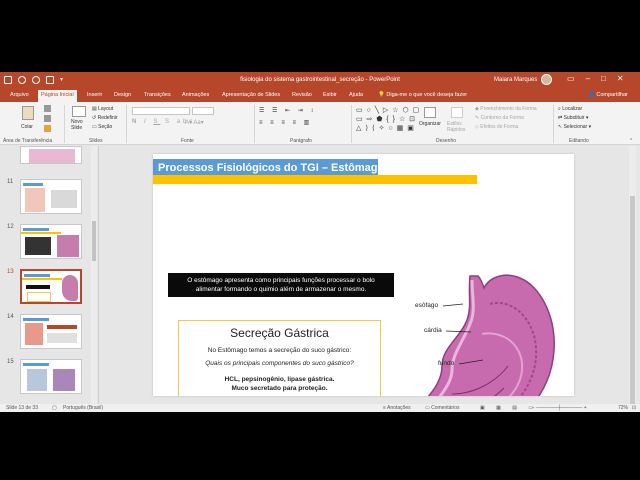 The height and width of the screenshot is (480, 640). I want to click on select-button: ↖ Selecionar ▾, so click(574, 127).